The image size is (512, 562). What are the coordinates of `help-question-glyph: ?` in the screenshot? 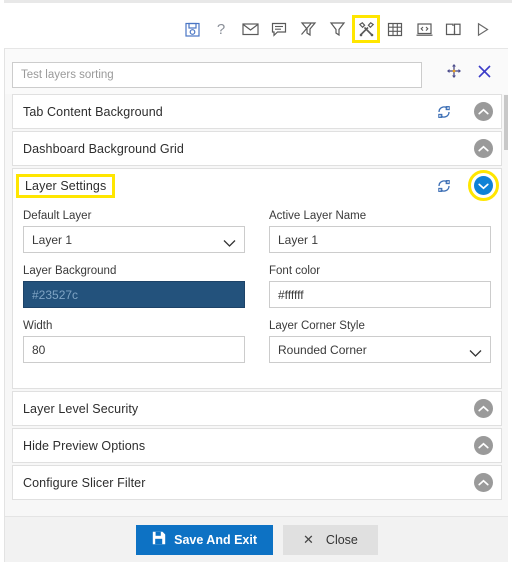 It's located at (221, 29).